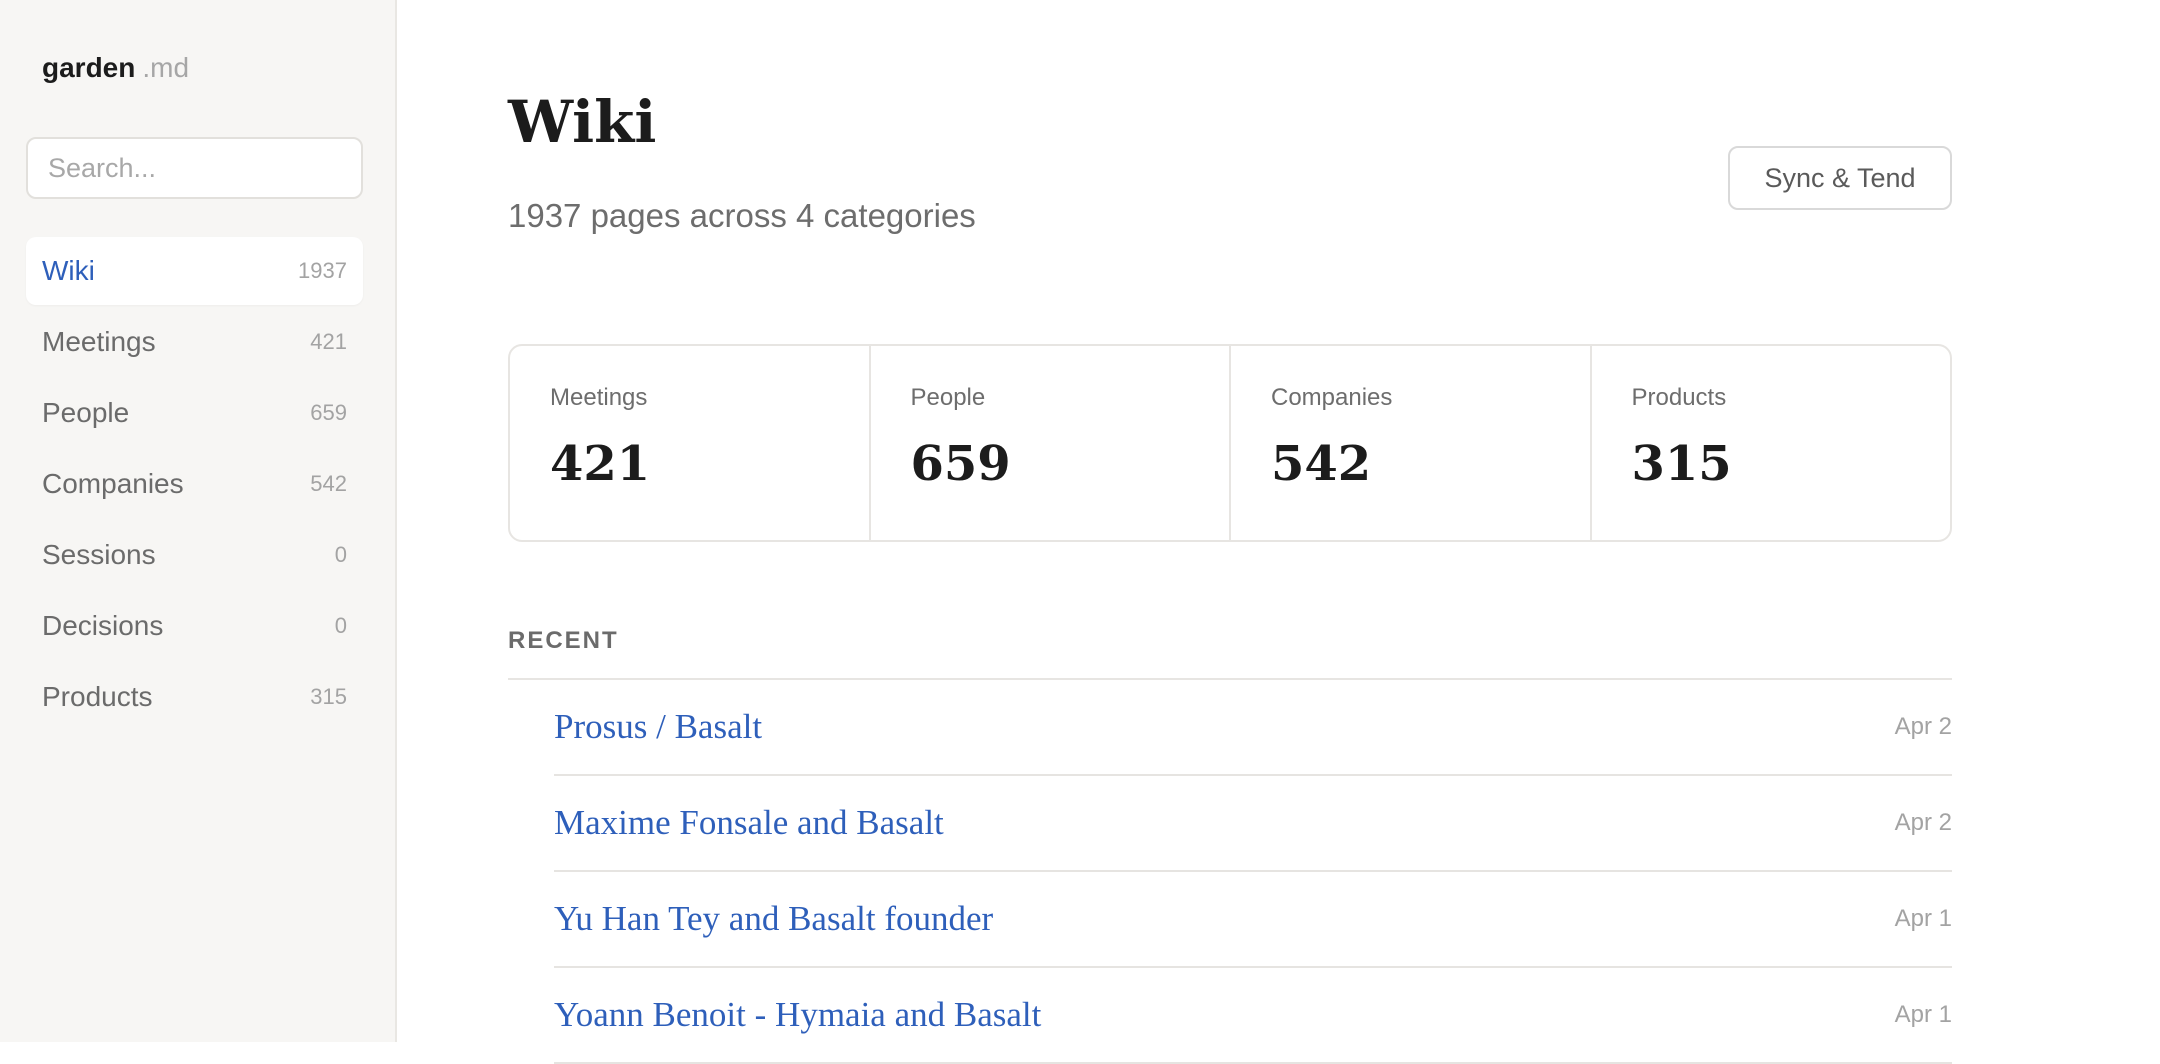  I want to click on sidebar-item-count: 421, so click(328, 341).